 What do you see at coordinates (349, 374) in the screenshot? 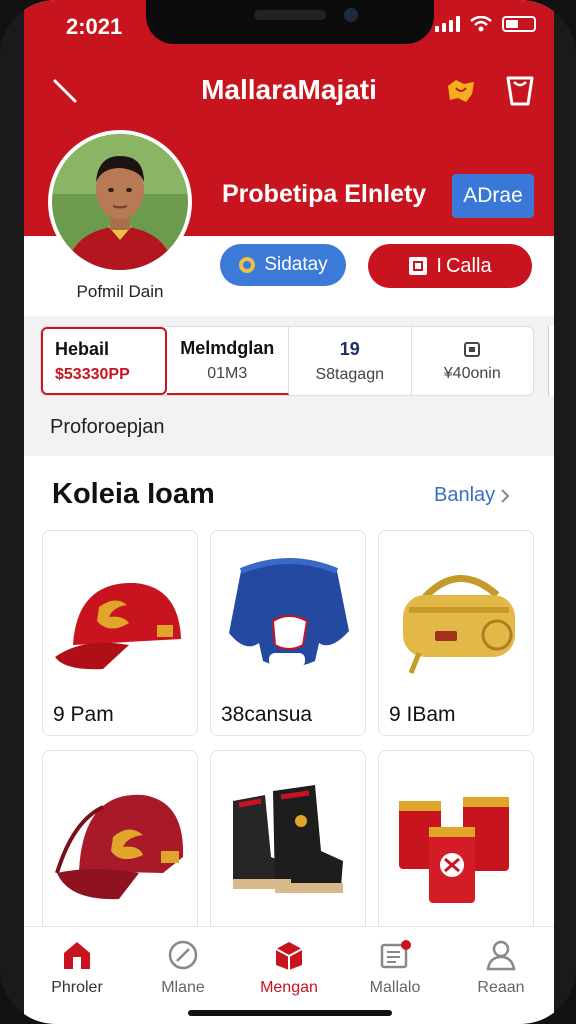
I see `stat-value: S8tagagn` at bounding box center [349, 374].